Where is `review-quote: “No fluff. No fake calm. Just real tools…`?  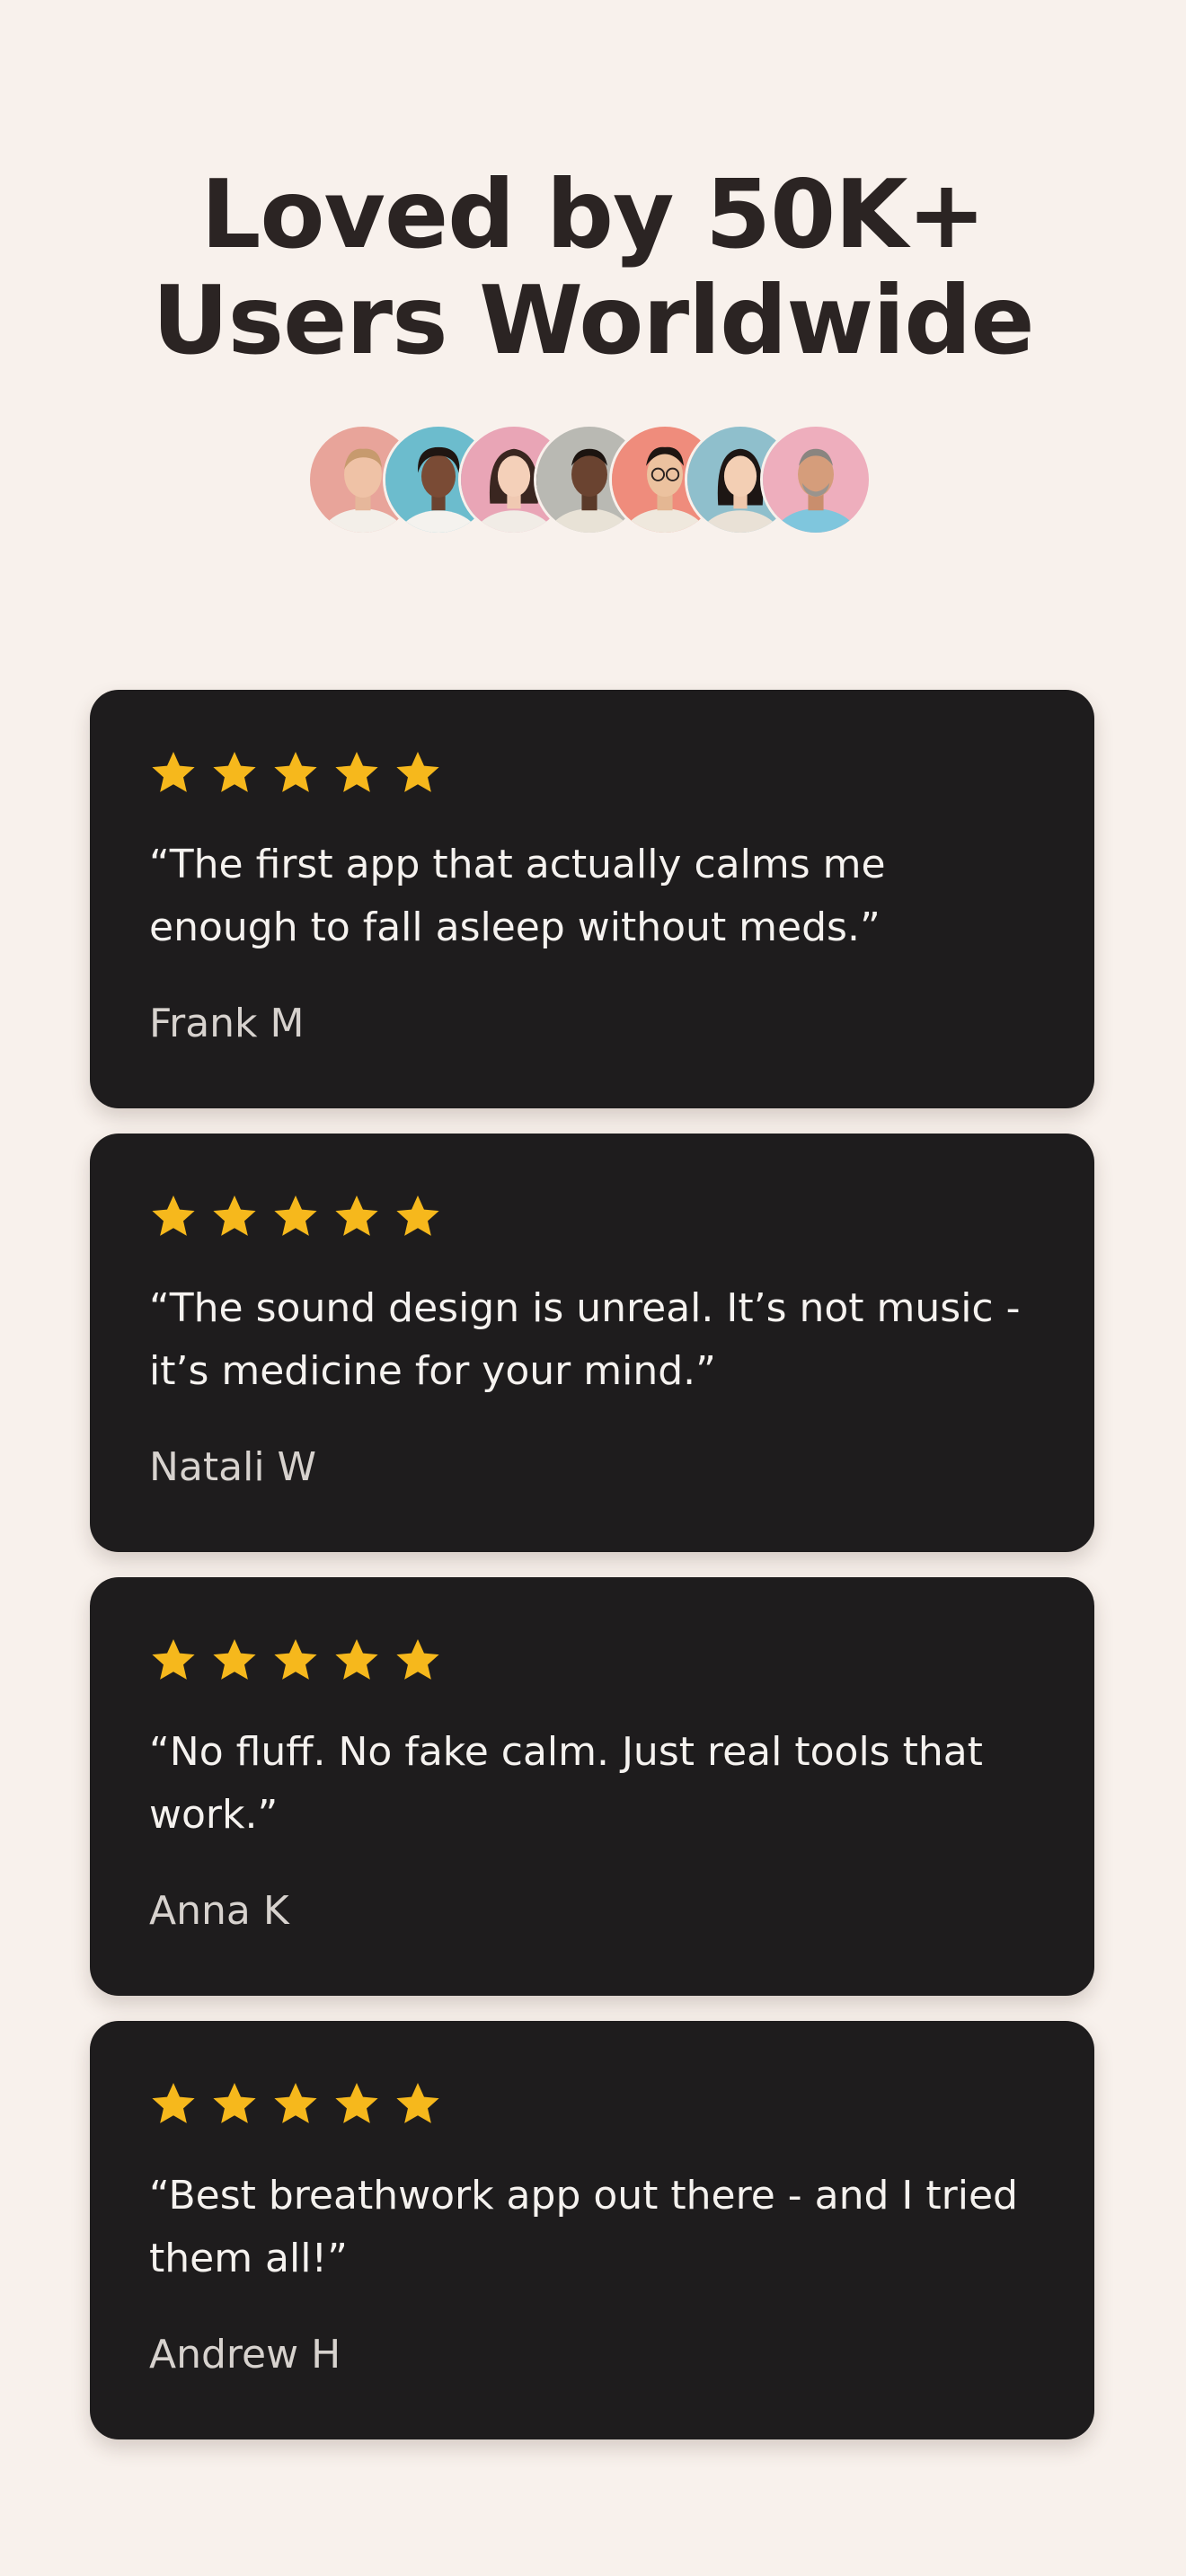
review-quote: “No fluff. No fake calm. Just real tools… is located at coordinates (594, 1784).